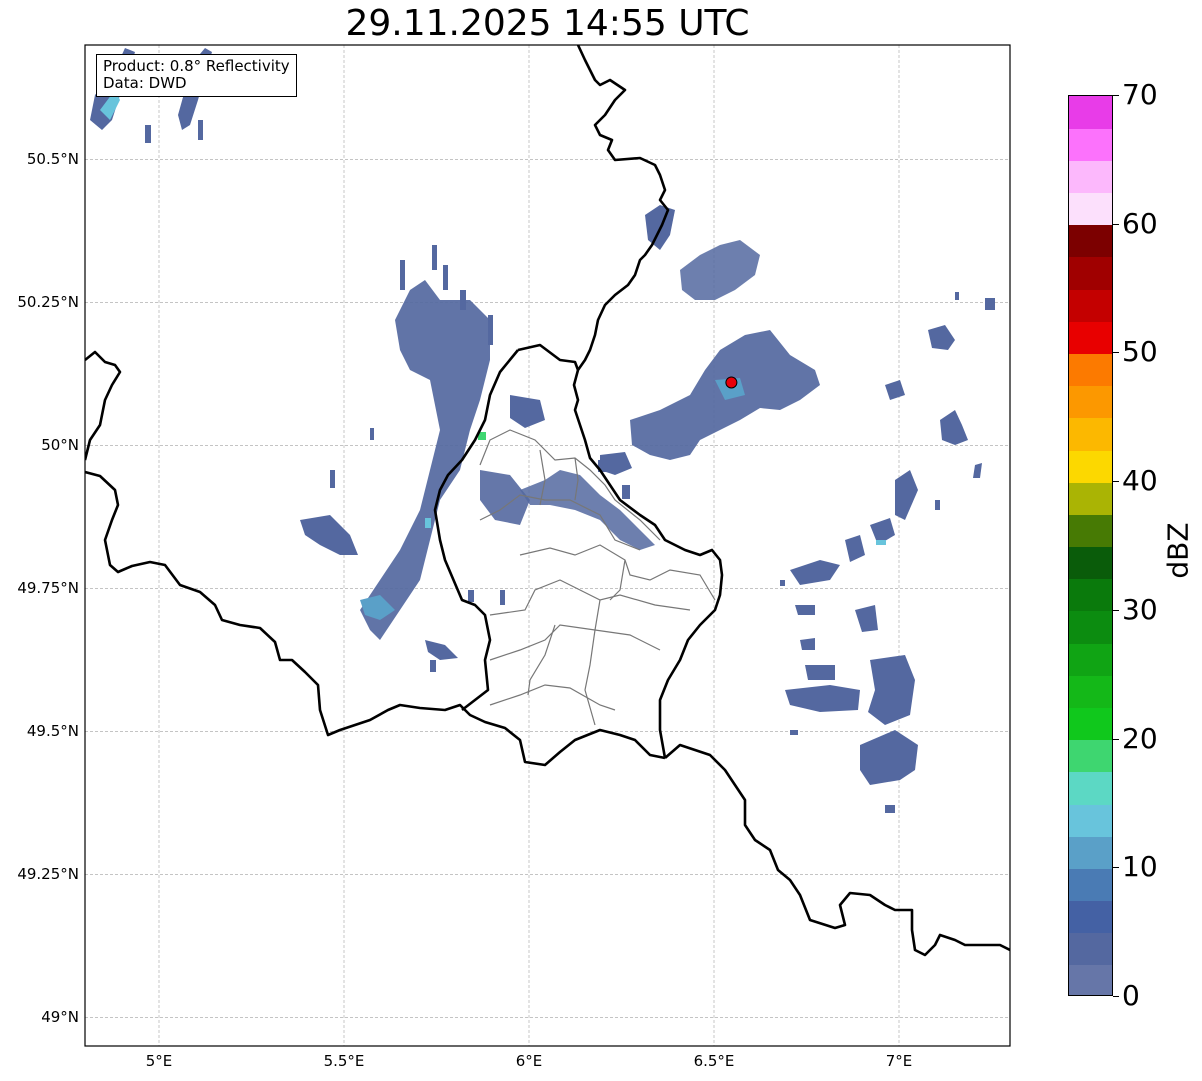  Describe the element at coordinates (60, 1017) in the screenshot. I see `lat-tick-label: 49°N` at that location.